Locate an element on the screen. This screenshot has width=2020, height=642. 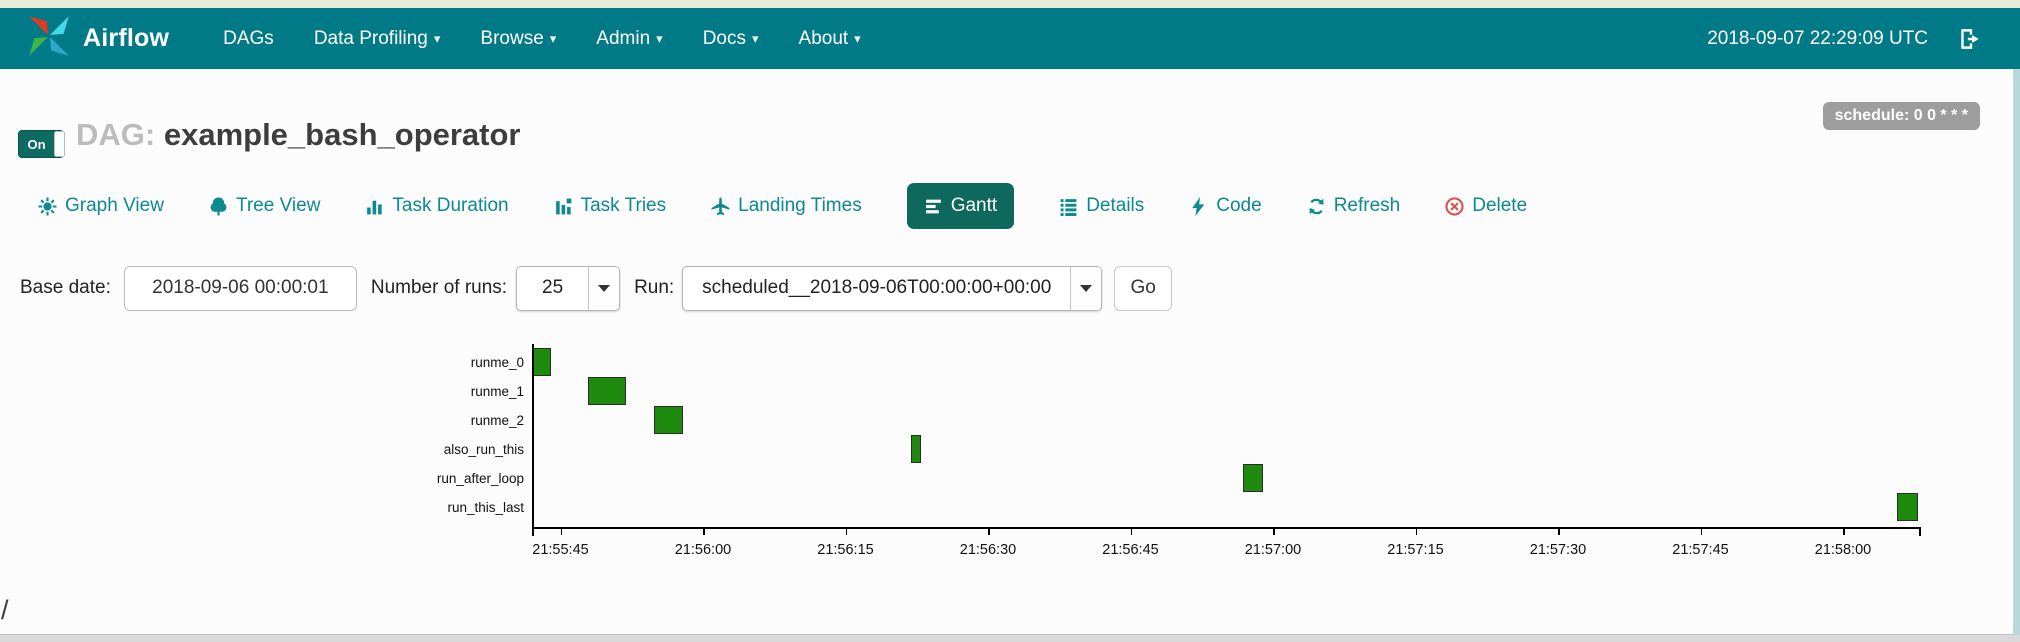
navbar-right: 2018-09-07 22:29:09 UTC is located at coordinates (1850, 39).